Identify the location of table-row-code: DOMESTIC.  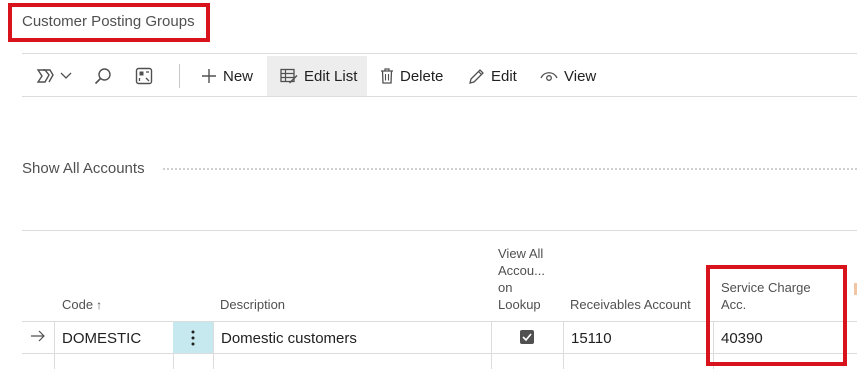
(101, 338).